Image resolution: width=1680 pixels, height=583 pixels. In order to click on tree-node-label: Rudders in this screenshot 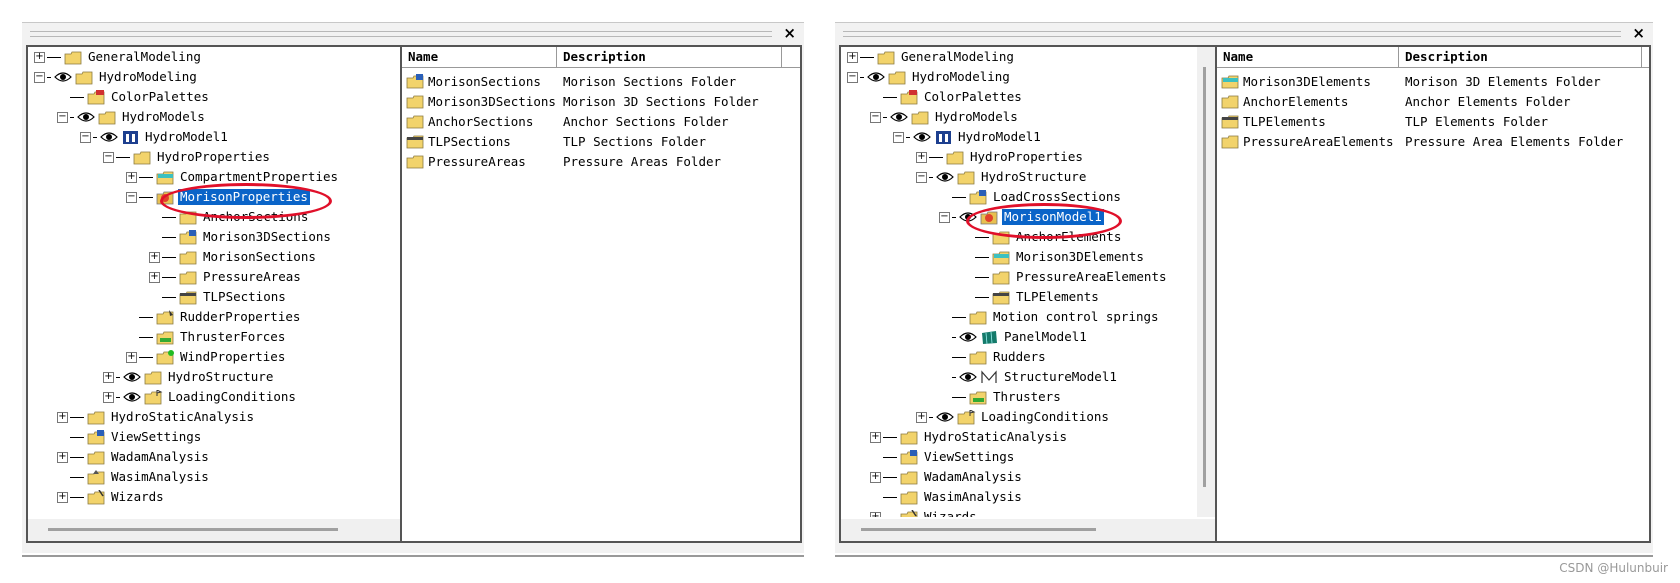, I will do `click(1019, 357)`.